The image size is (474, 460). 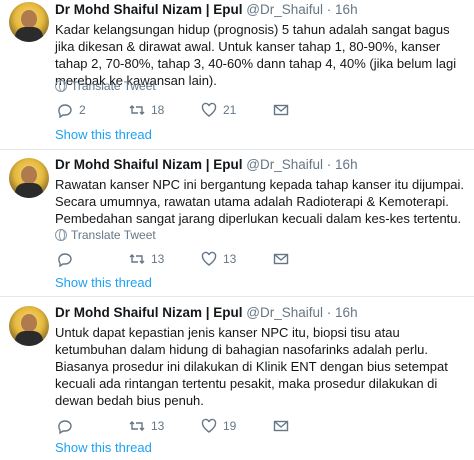 I want to click on like-count: 19, so click(x=230, y=426).